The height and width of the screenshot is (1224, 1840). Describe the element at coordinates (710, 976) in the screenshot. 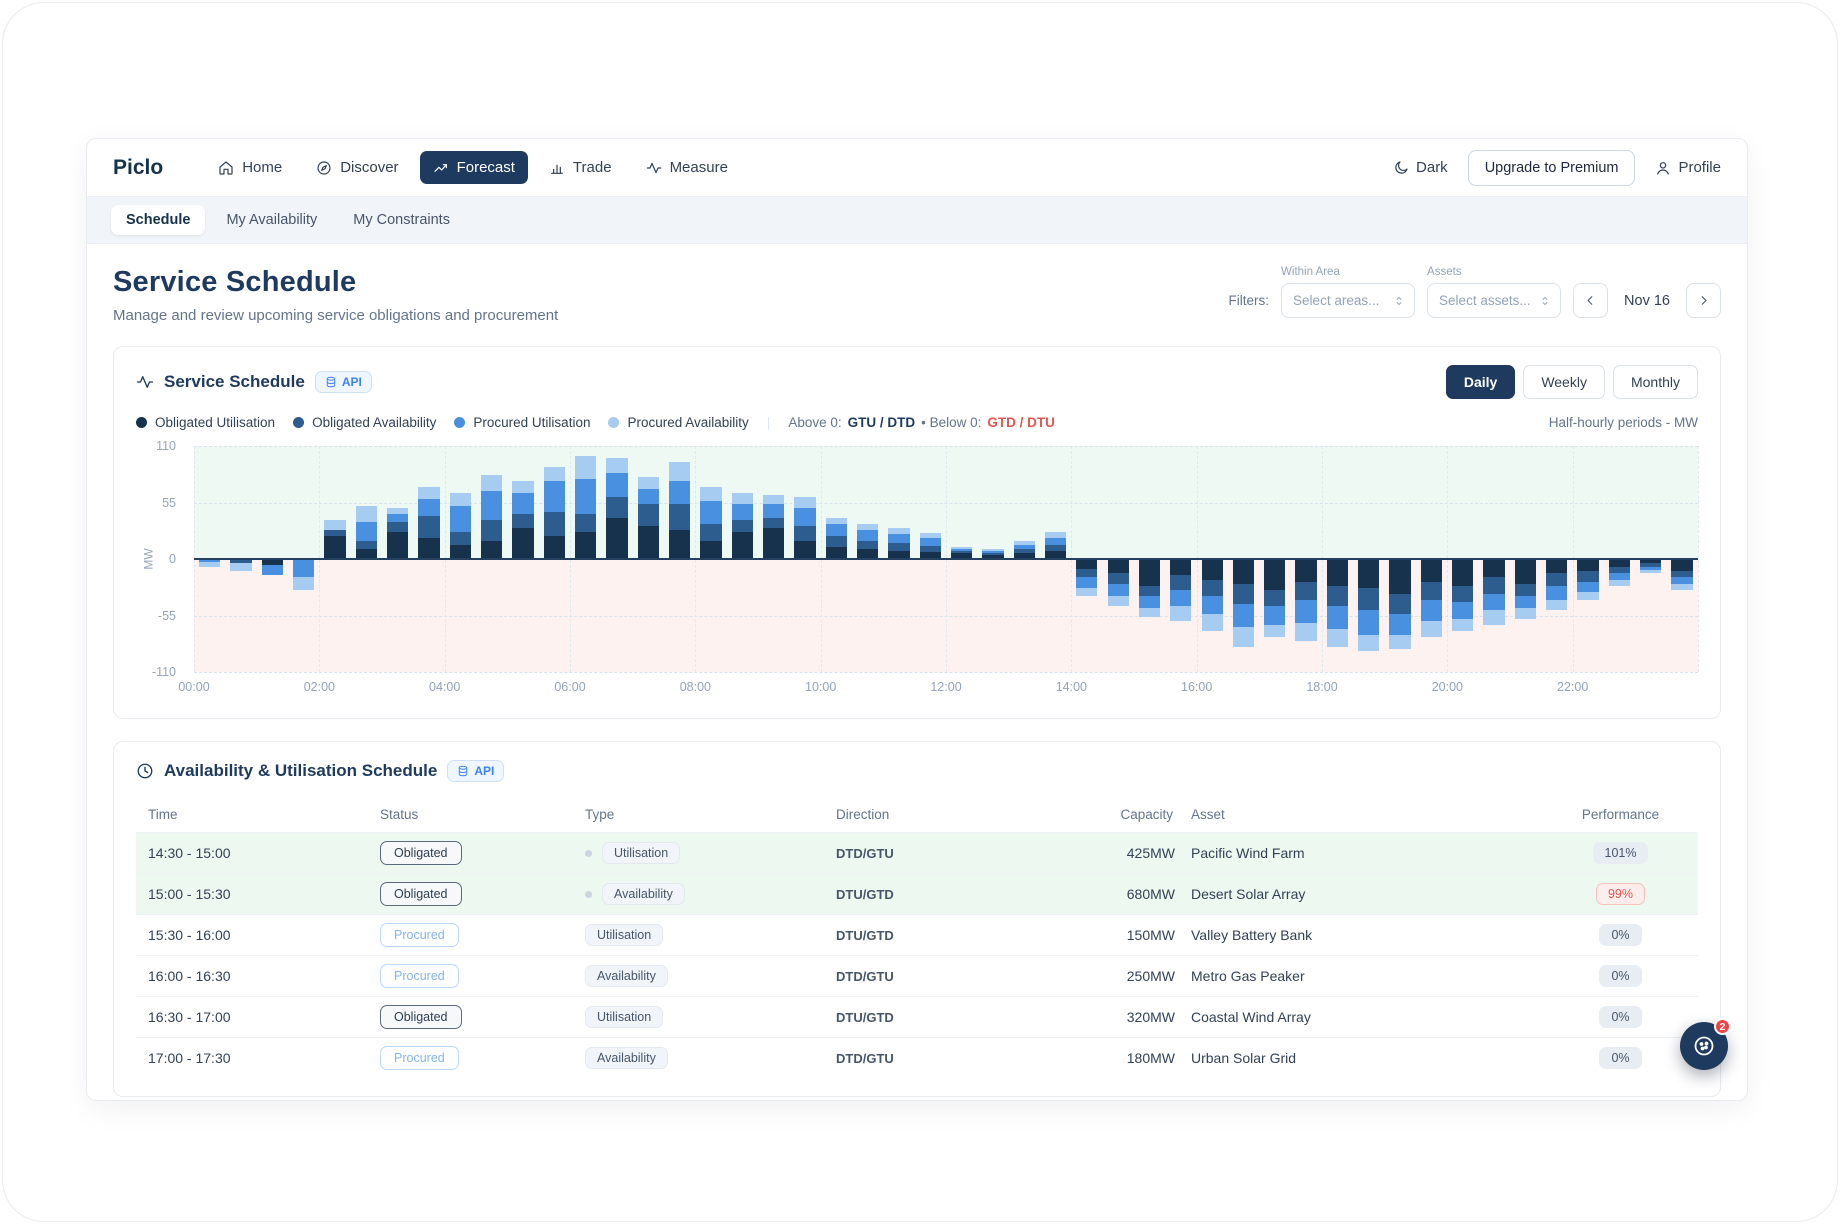

I see `cell-type: Availability` at that location.